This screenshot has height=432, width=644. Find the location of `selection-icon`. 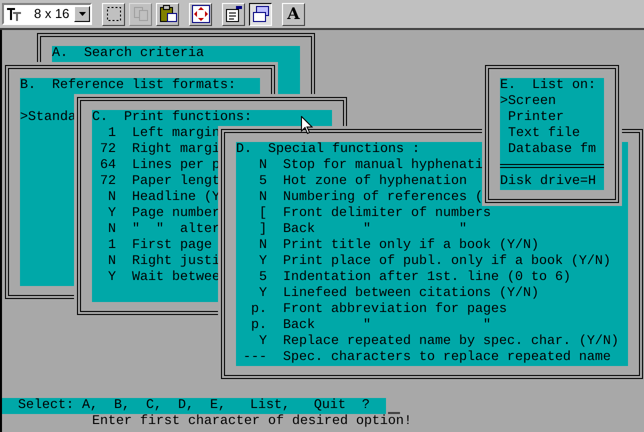

selection-icon is located at coordinates (114, 14).